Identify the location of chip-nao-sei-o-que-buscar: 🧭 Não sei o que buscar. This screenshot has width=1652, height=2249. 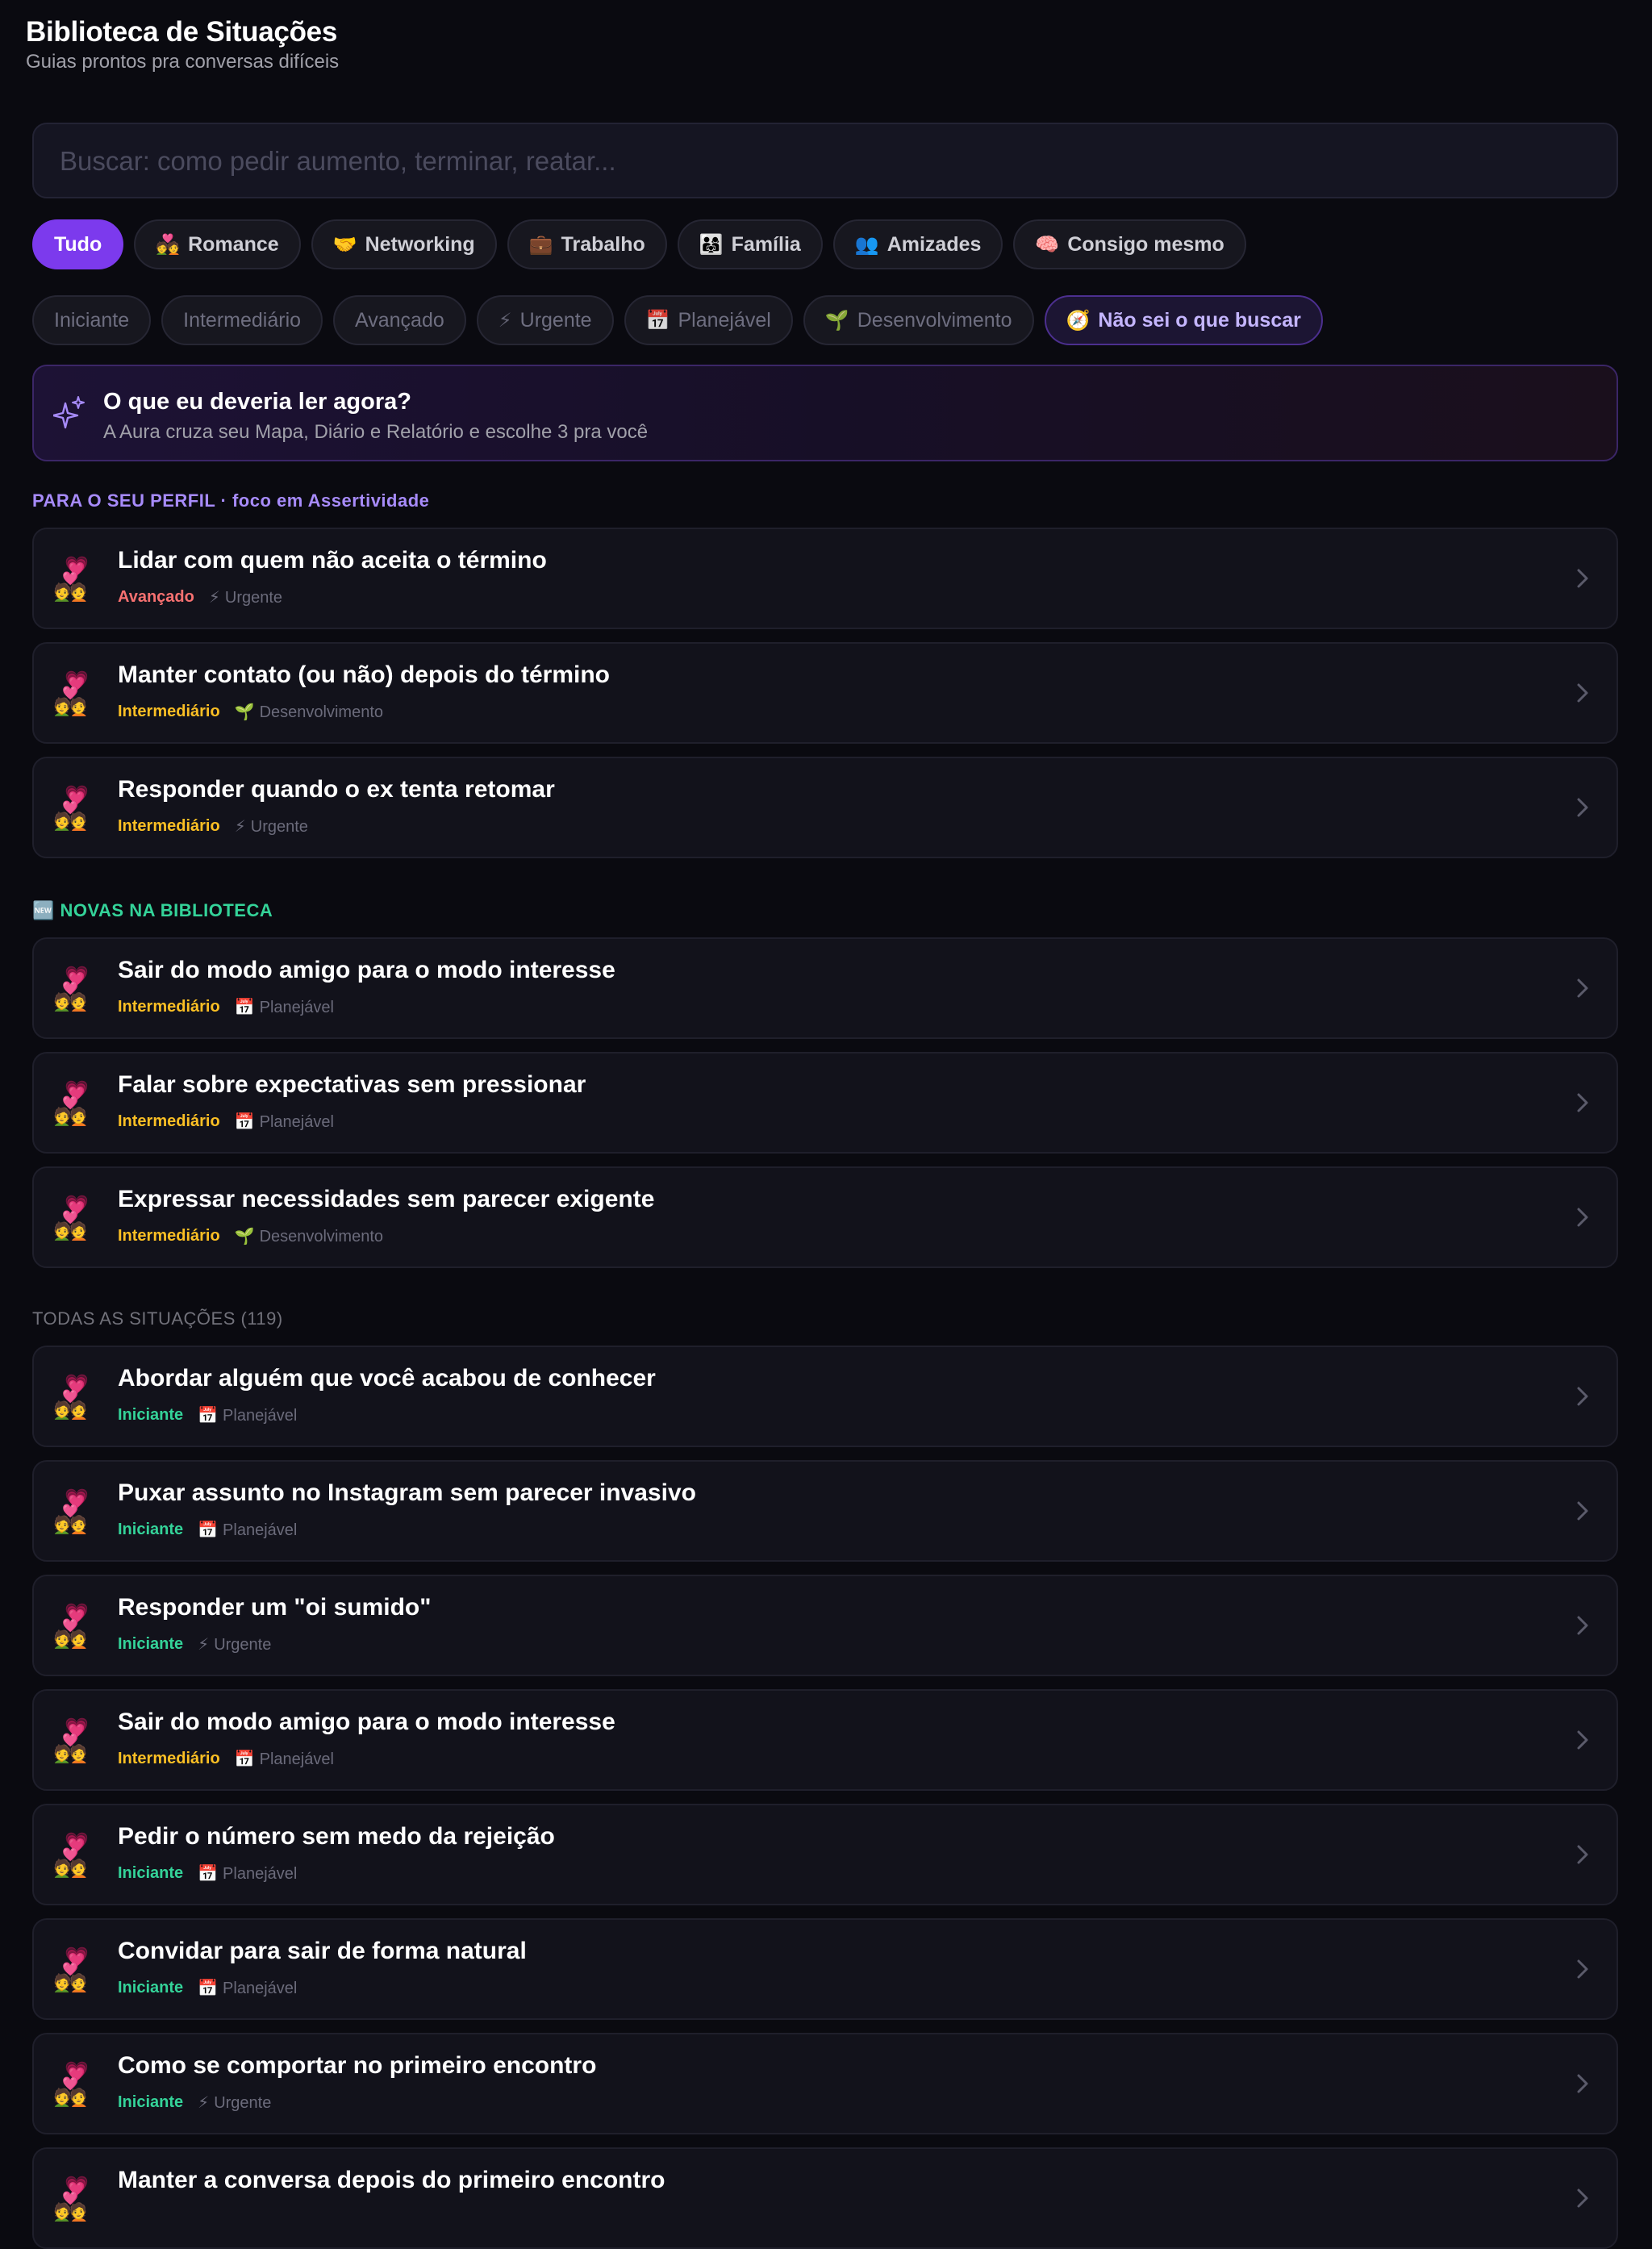
(1183, 320).